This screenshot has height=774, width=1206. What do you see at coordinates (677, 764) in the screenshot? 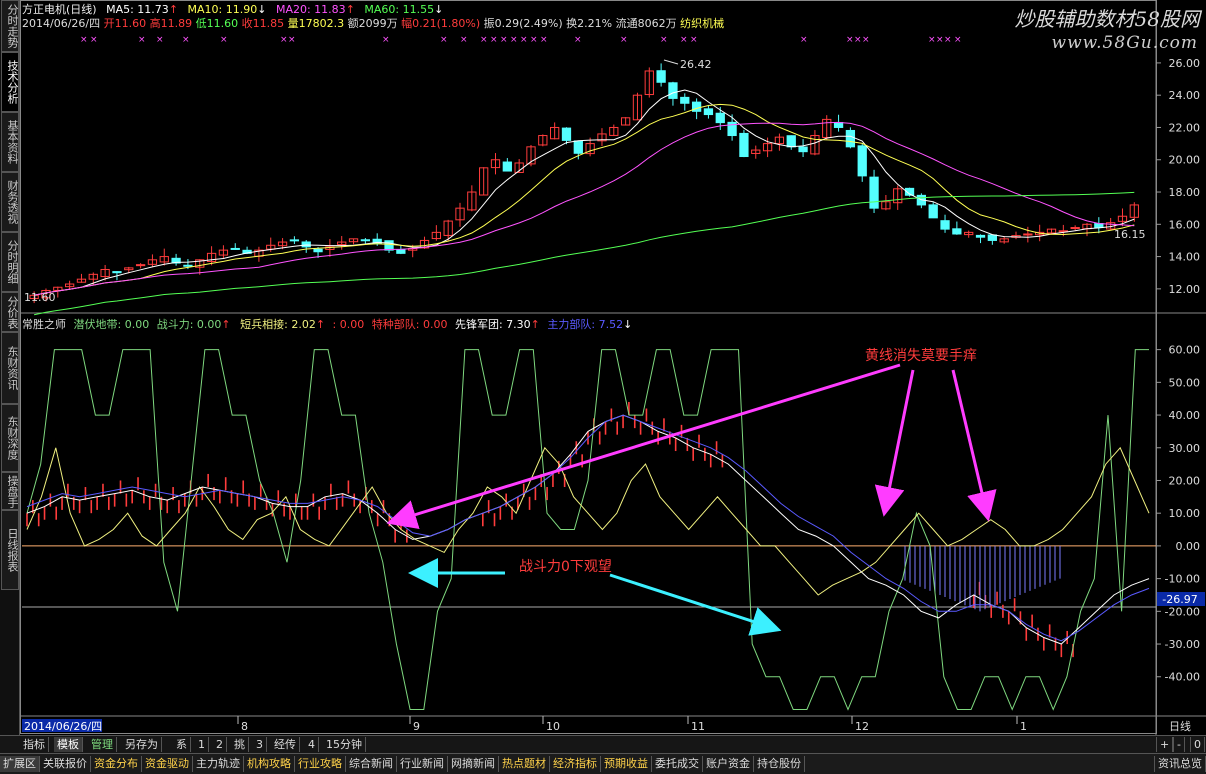
I see `category-tab-13: 委托成交` at bounding box center [677, 764].